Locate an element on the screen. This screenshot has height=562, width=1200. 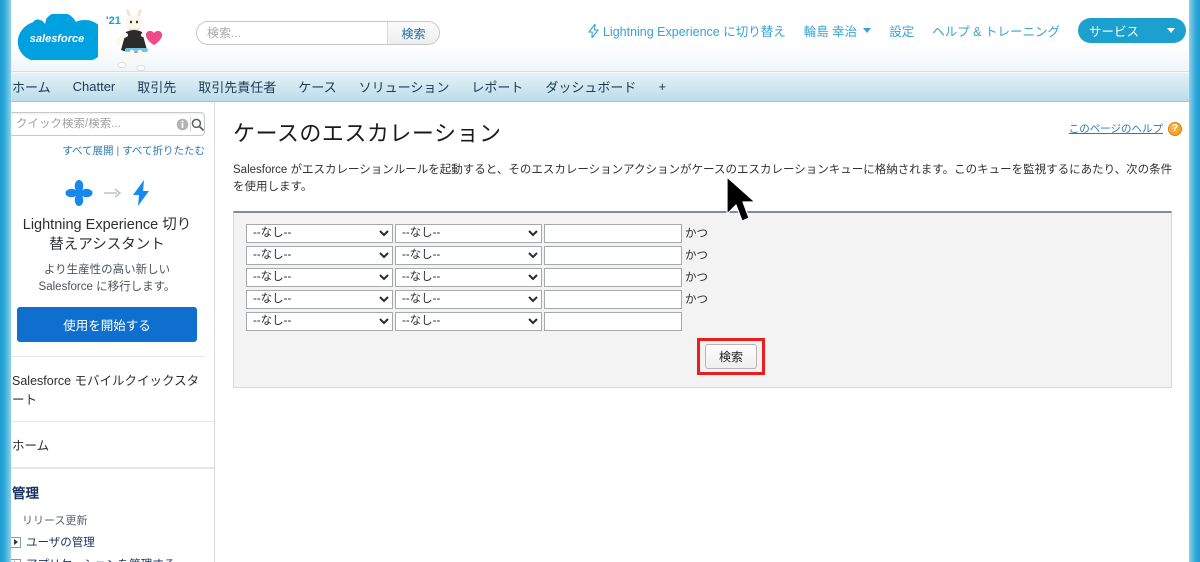
switch-to-lightning-link: Lightning Experience に切り替え is located at coordinates (686, 30).